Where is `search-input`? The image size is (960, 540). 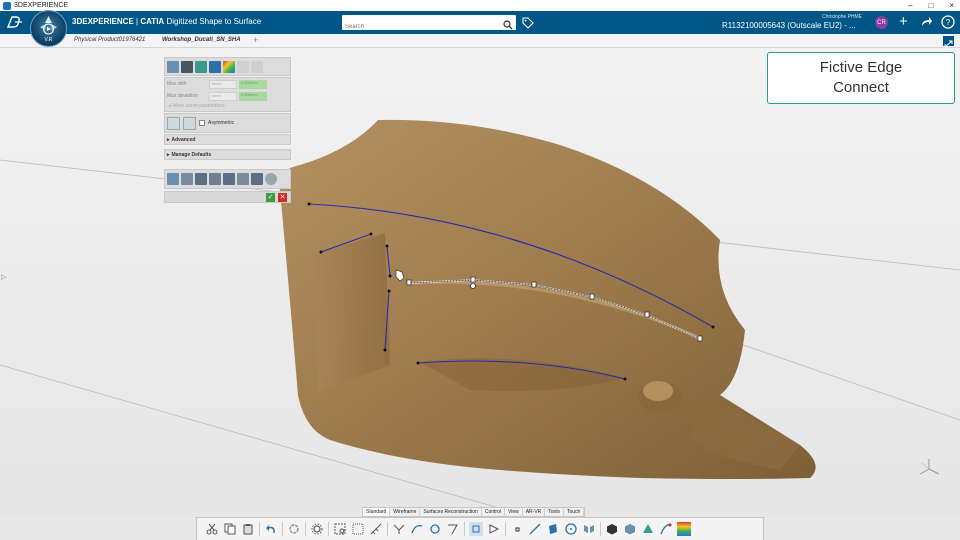
search-input is located at coordinates (417, 27).